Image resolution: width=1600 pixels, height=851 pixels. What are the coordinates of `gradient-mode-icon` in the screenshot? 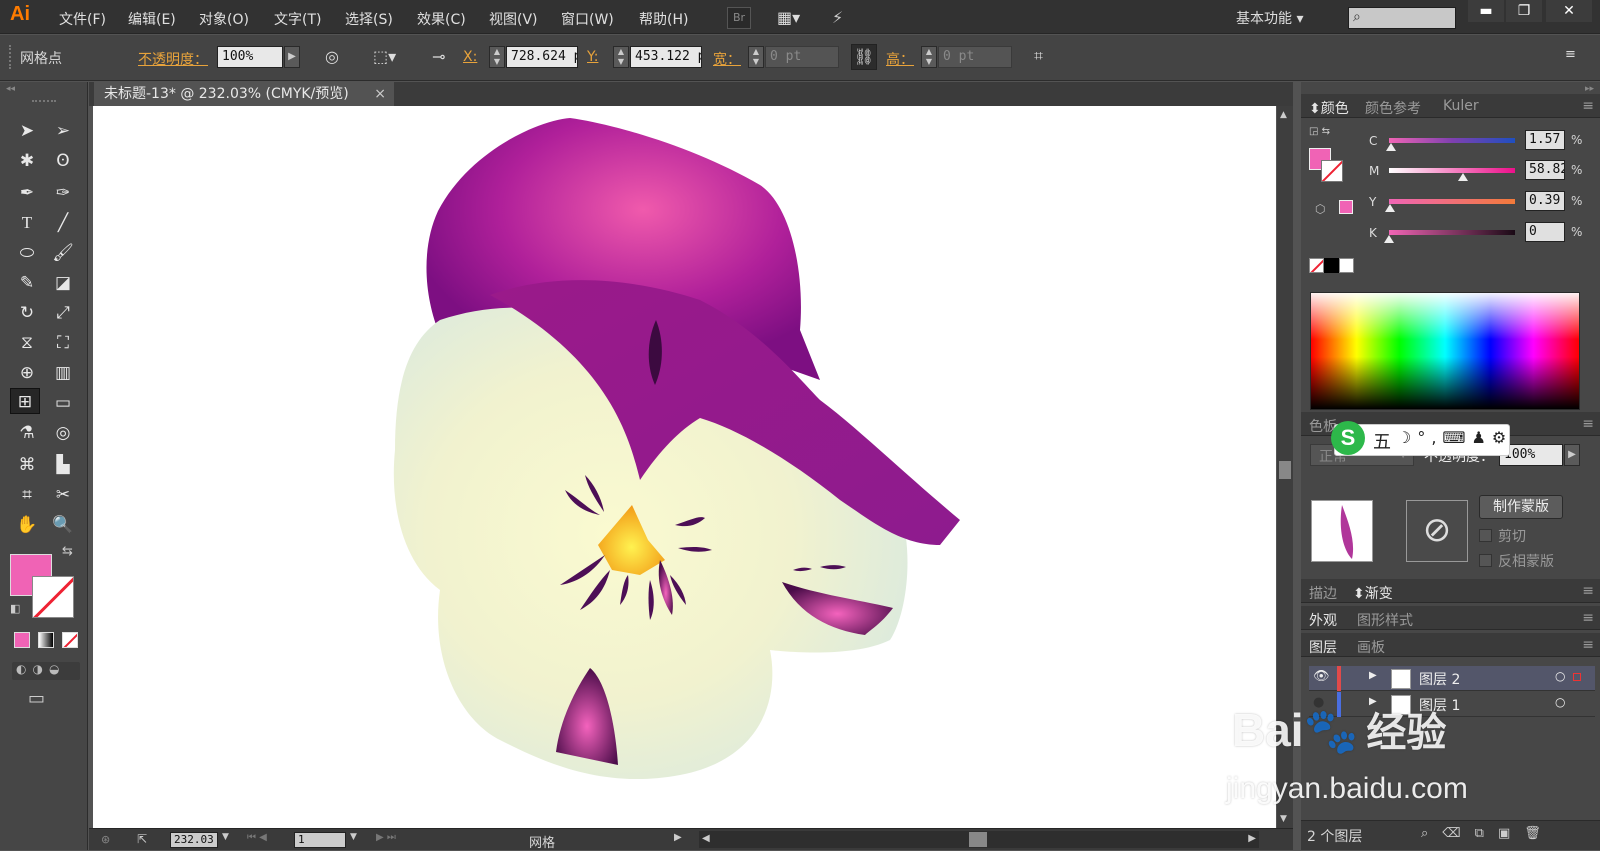 It's located at (46, 640).